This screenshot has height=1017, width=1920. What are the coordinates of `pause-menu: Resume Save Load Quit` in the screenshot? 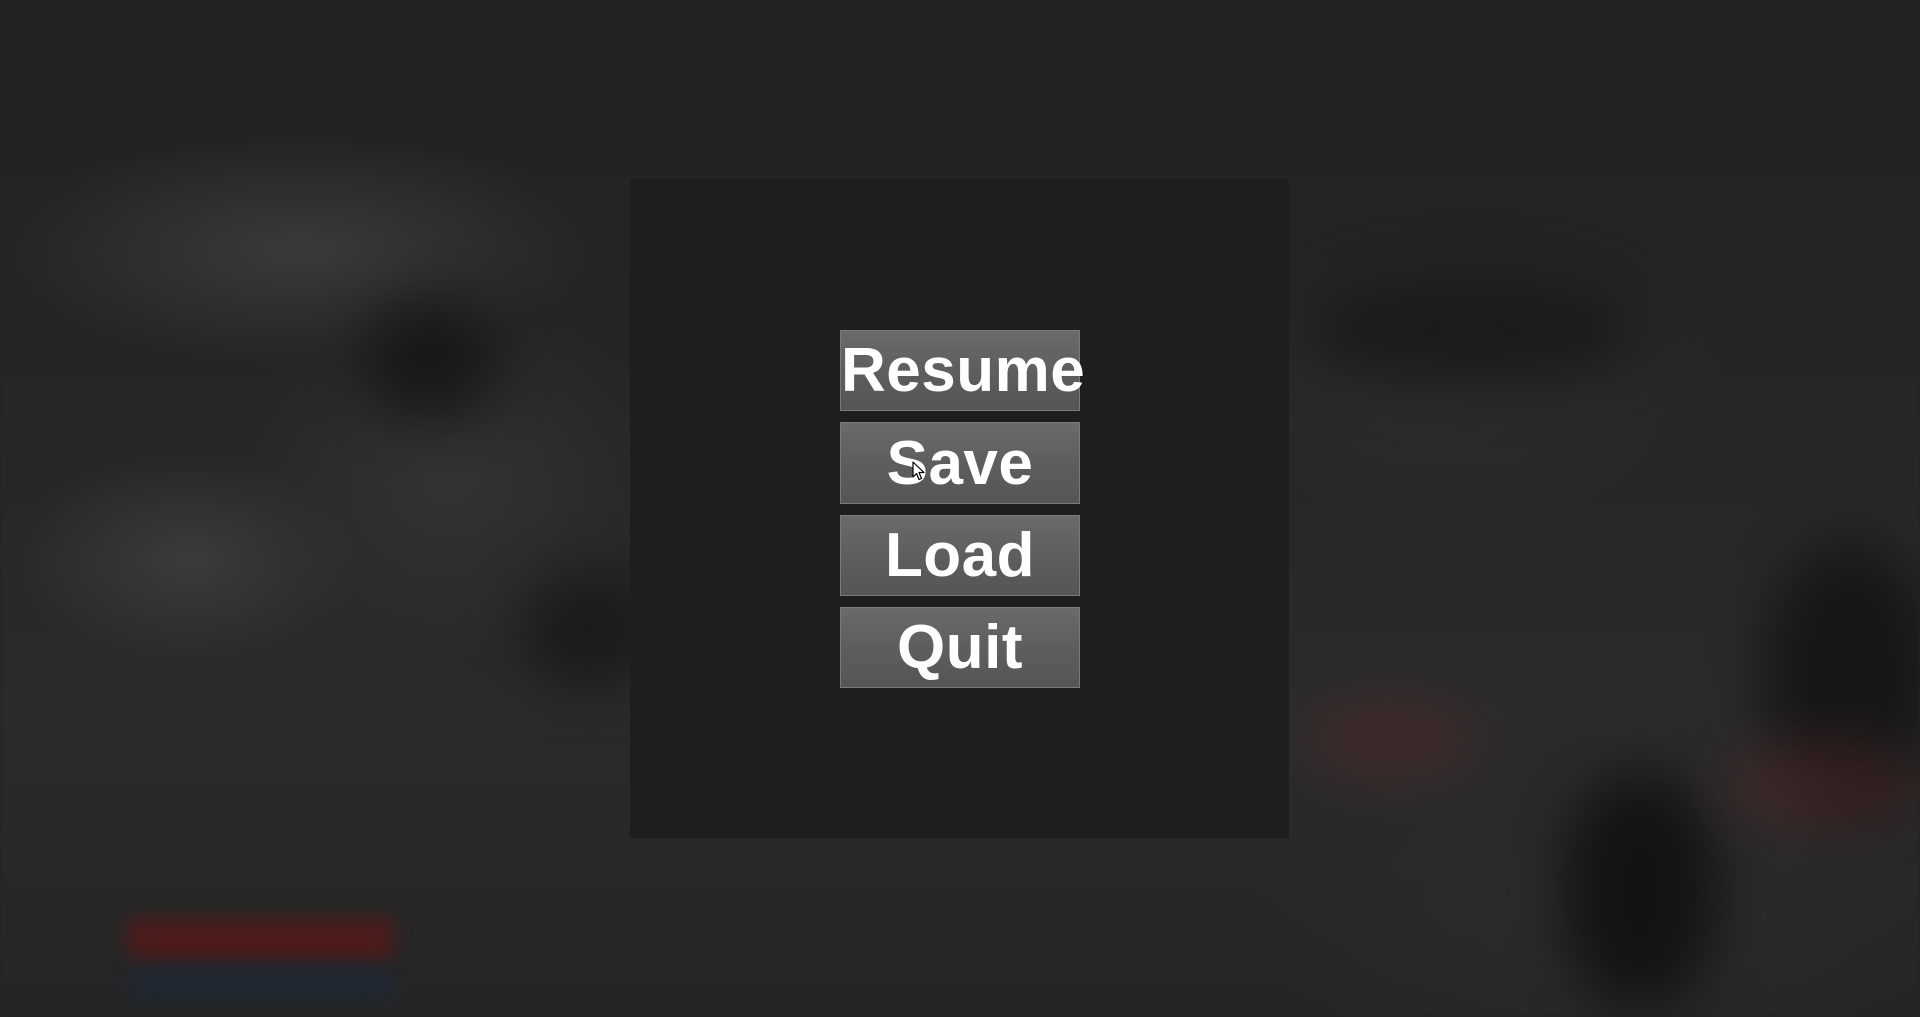 It's located at (962, 514).